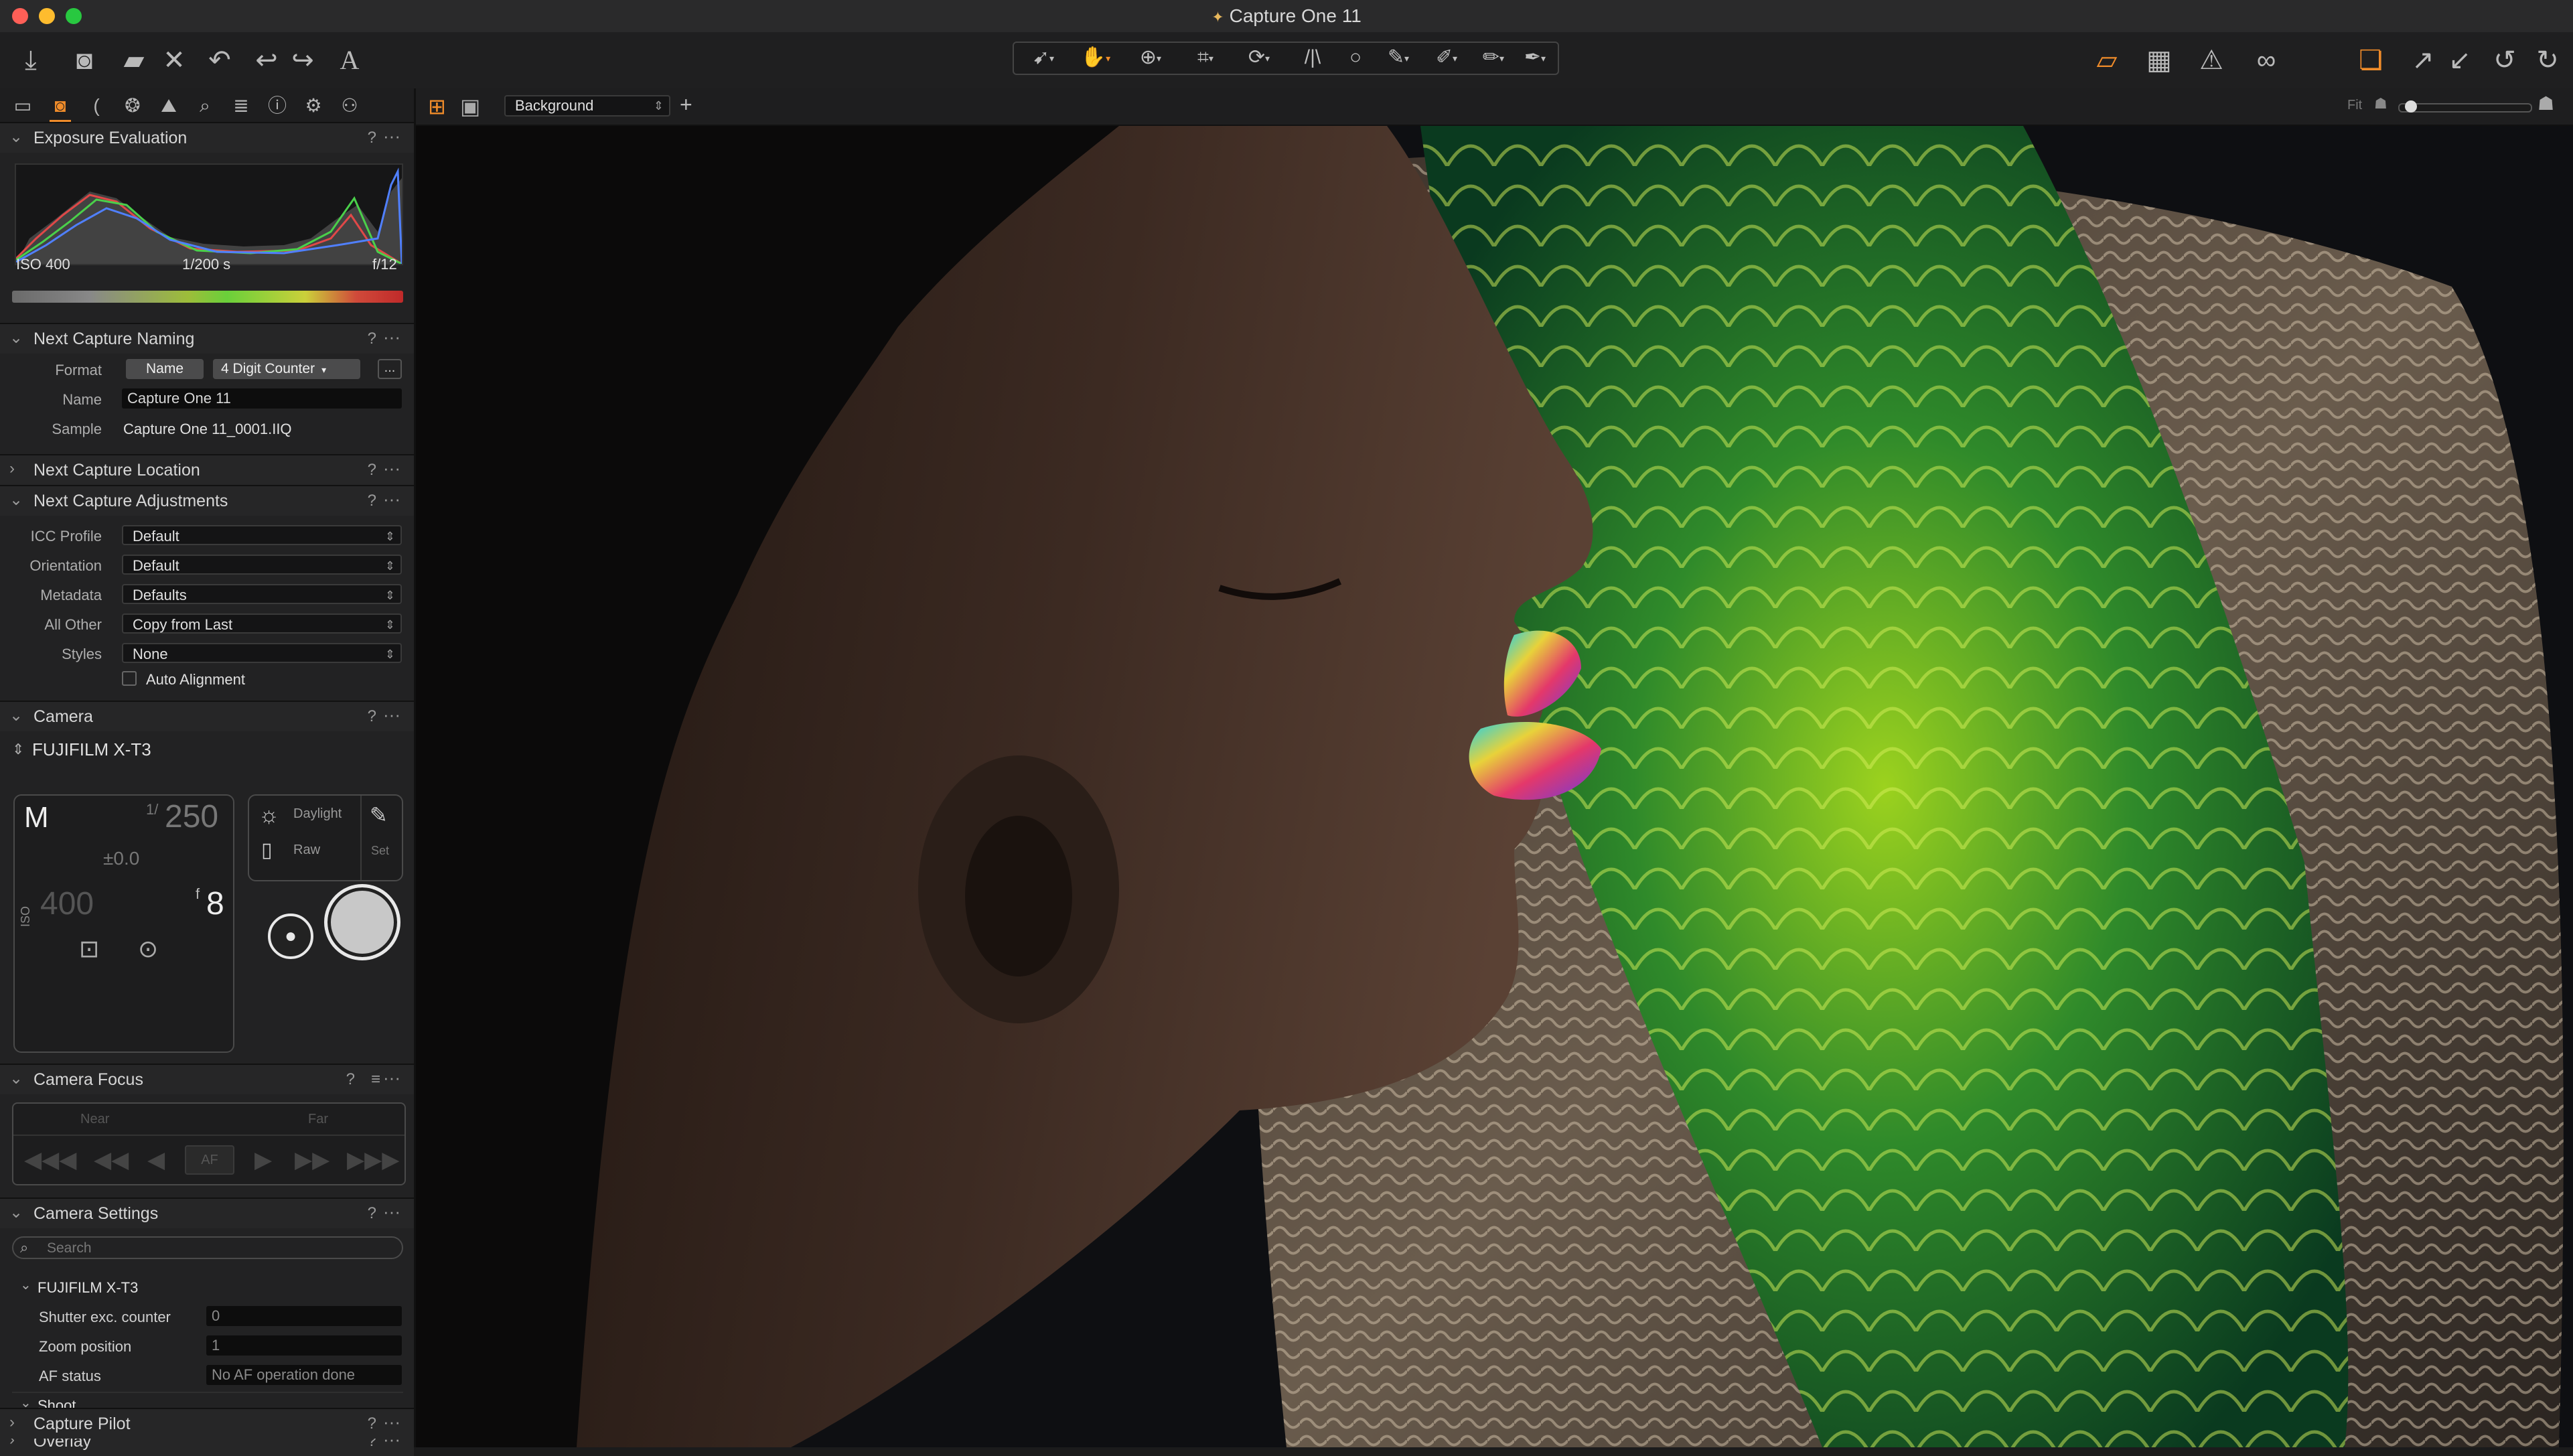 The height and width of the screenshot is (1456, 2573). What do you see at coordinates (207, 1247) in the screenshot?
I see `settings-search-input: ⌕ Search` at bounding box center [207, 1247].